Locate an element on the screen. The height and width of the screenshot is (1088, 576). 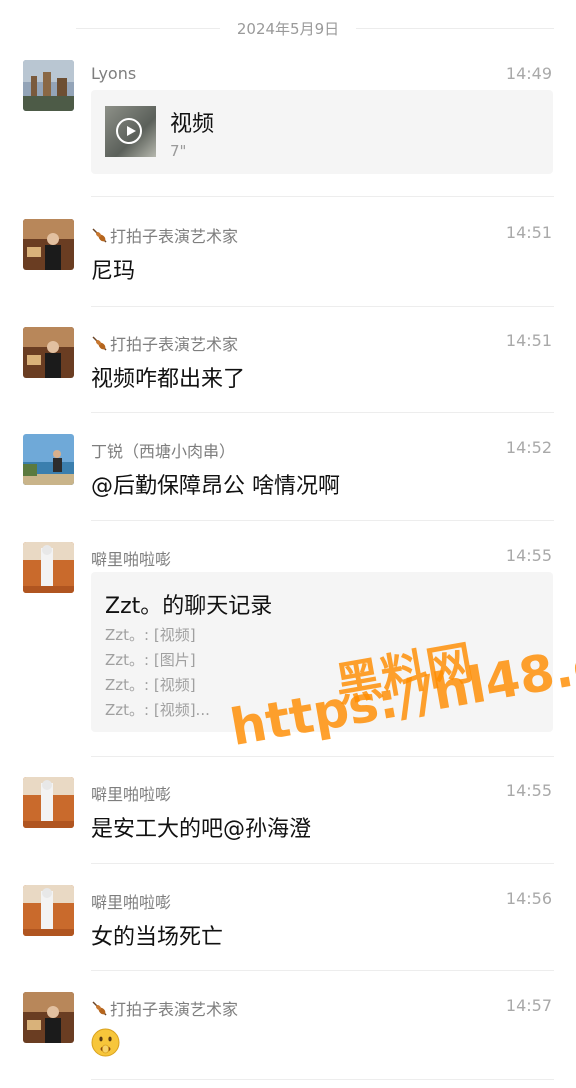
date-separator-text: 2024年5月9日 is located at coordinates (288, 29).